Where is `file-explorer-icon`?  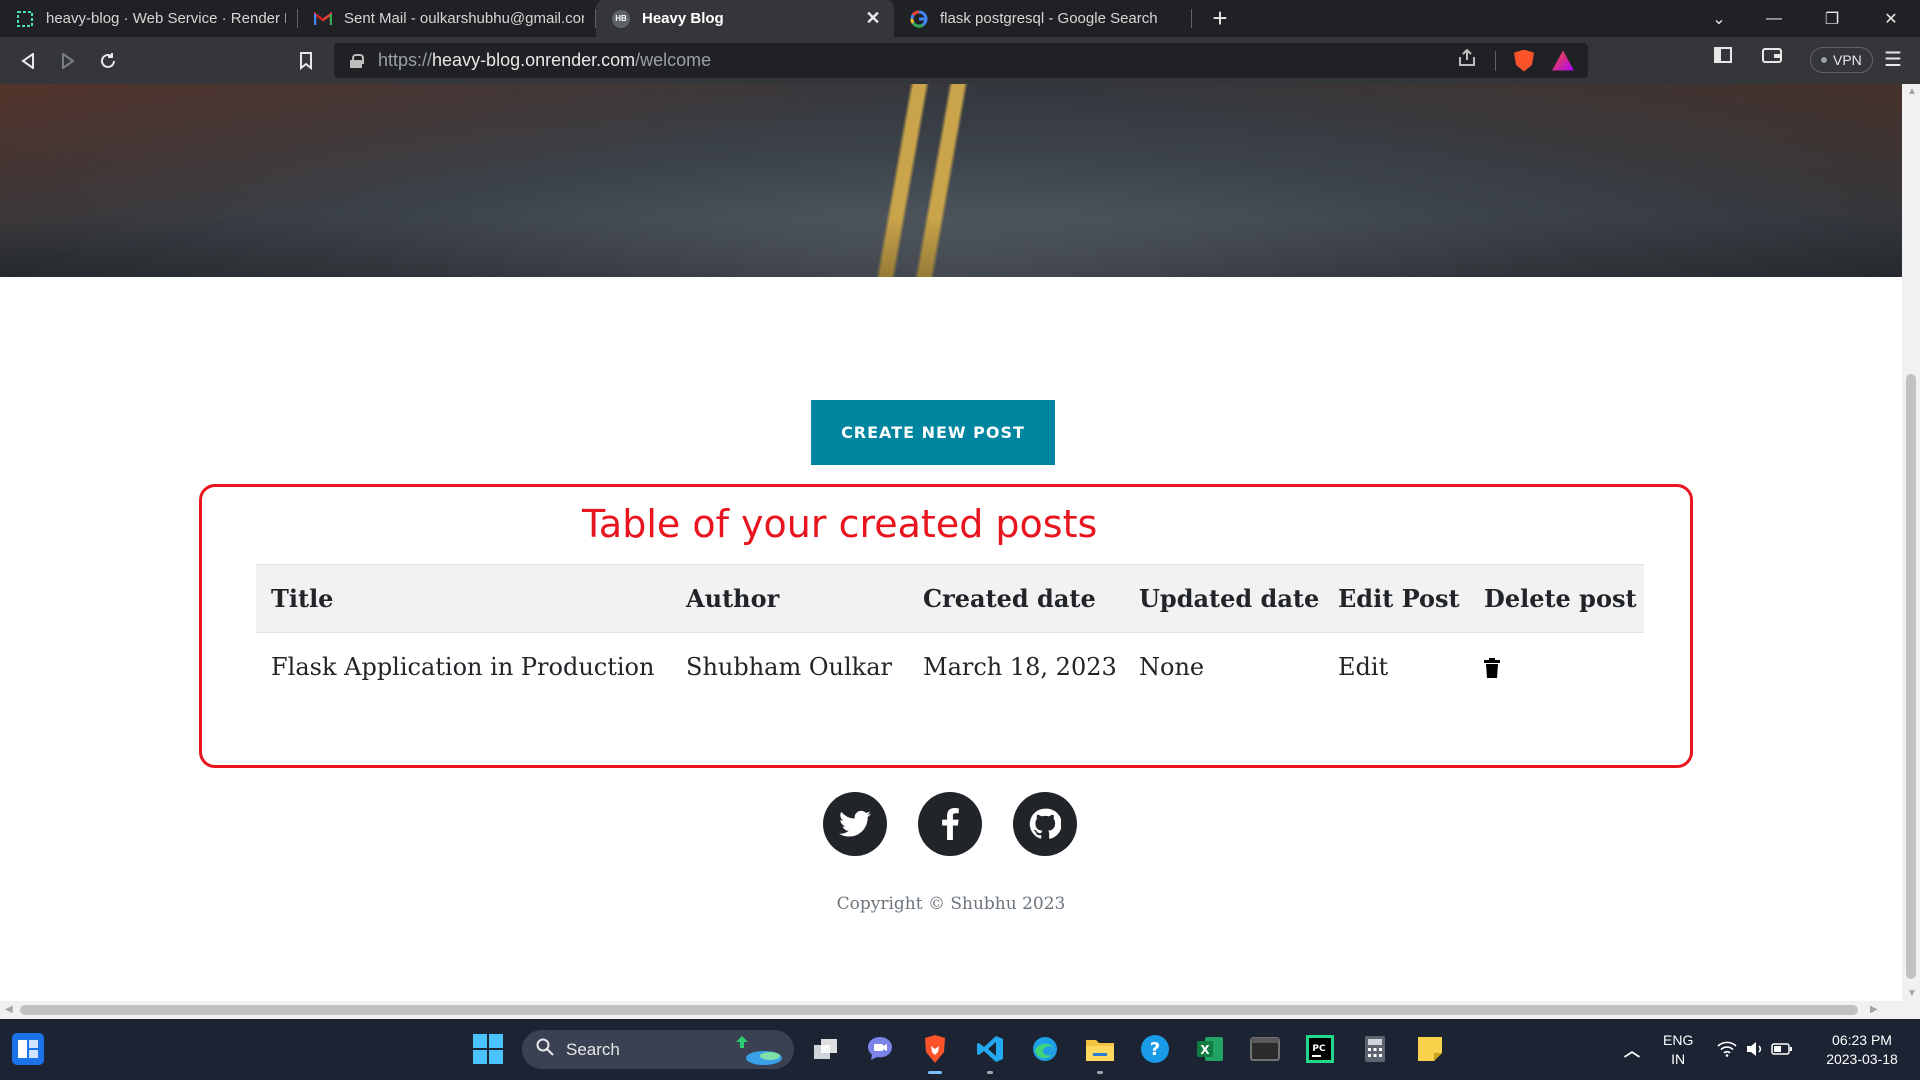
file-explorer-icon is located at coordinates (1100, 1049).